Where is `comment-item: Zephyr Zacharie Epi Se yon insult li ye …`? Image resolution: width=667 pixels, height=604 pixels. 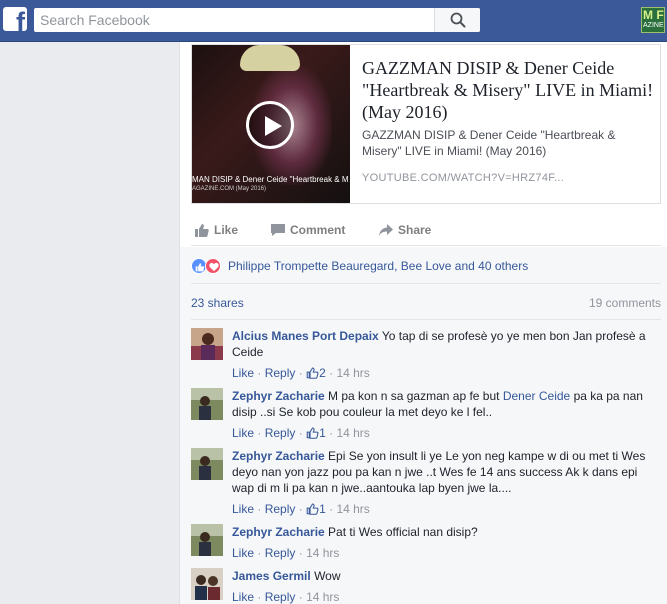 comment-item: Zephyr Zacharie Epi Se yon insult li ye … is located at coordinates (426, 482).